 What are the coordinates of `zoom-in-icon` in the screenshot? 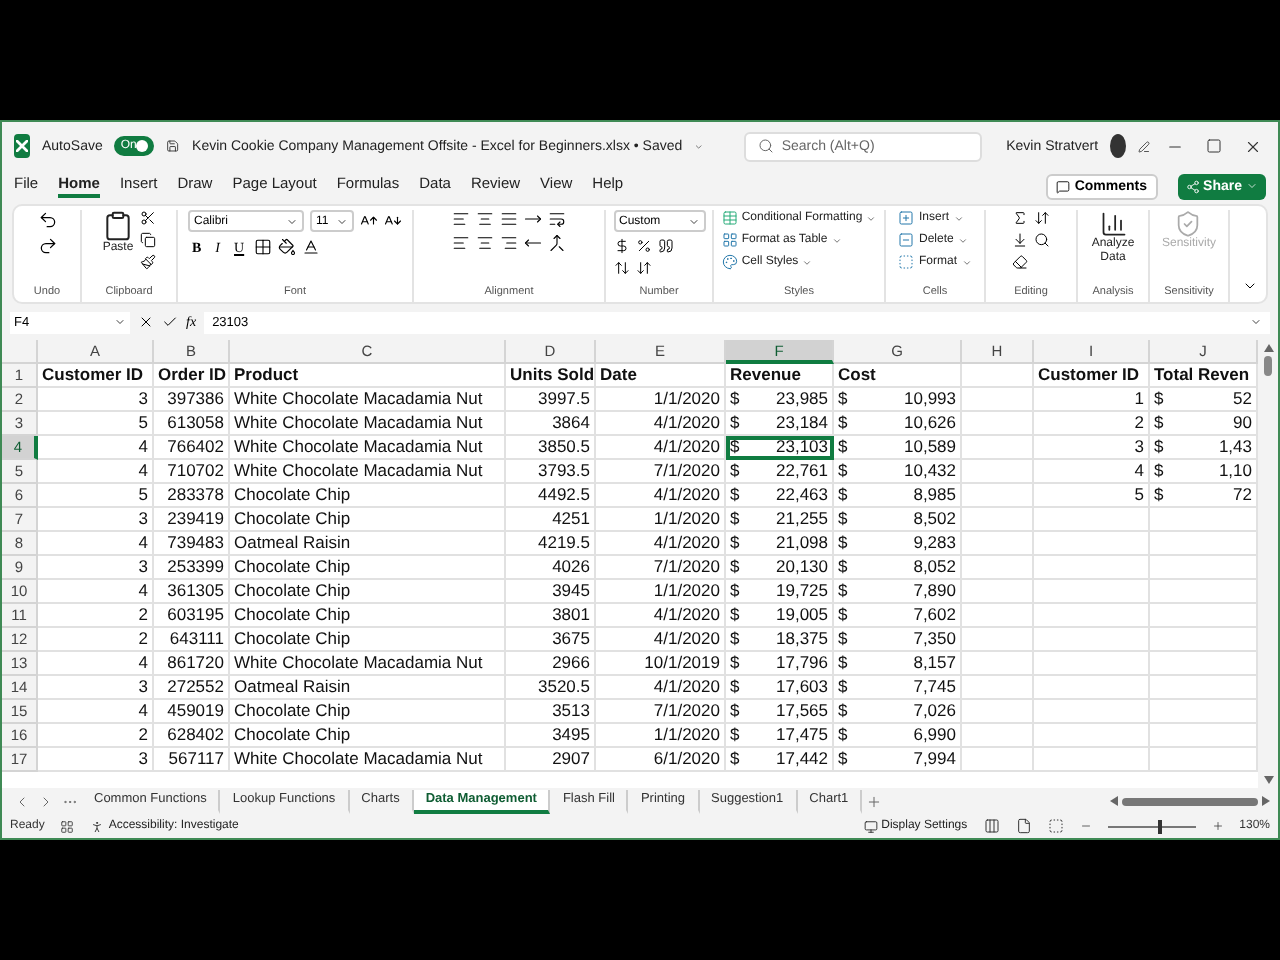 It's located at (1217, 826).